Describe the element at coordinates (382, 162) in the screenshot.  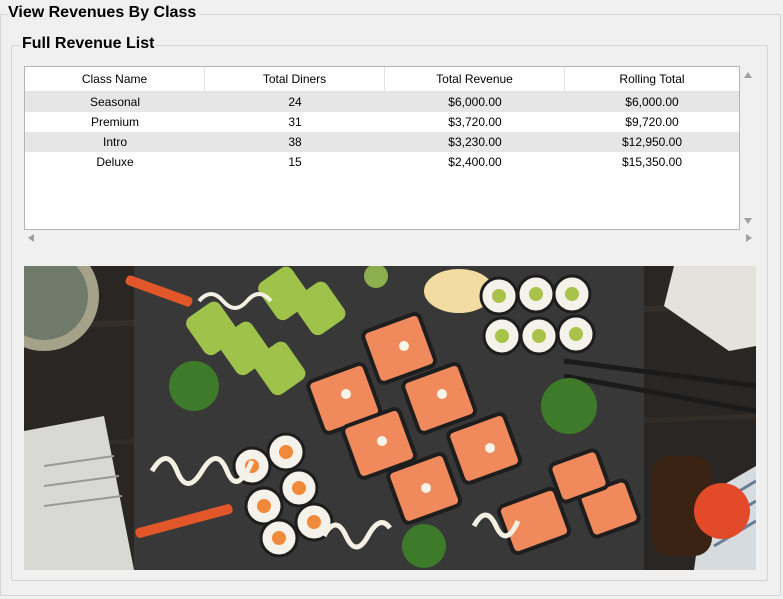
I see `table-row: Deluxe 15 $2,400.00 $15,350.00` at that location.